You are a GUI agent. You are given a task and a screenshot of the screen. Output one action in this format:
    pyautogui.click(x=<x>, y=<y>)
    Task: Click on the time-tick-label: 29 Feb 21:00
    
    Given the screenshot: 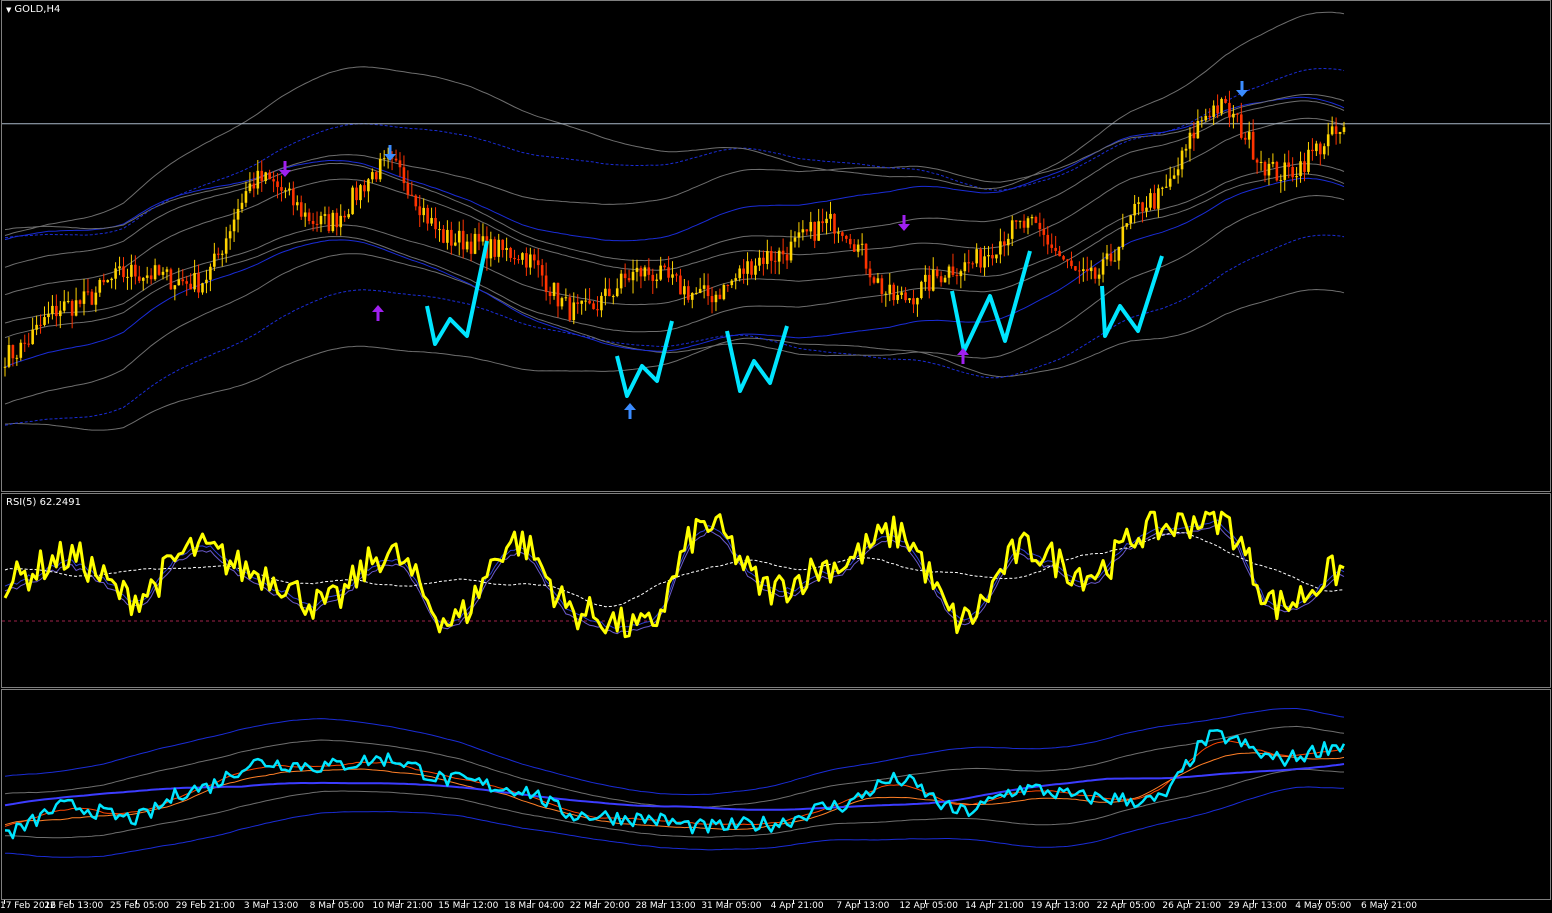 What is the action you would take?
    pyautogui.click(x=205, y=906)
    